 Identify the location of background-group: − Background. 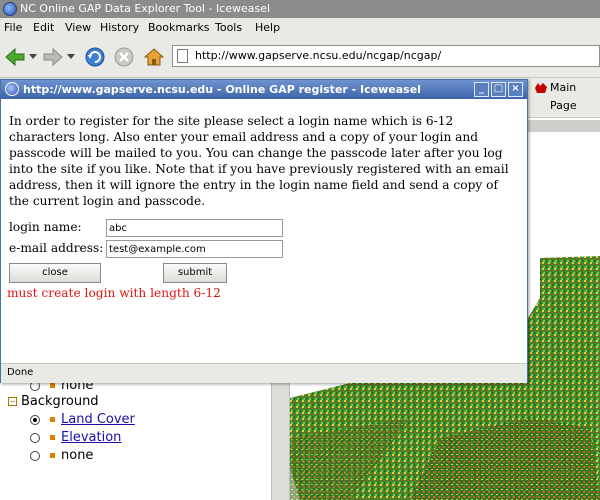
(53, 401).